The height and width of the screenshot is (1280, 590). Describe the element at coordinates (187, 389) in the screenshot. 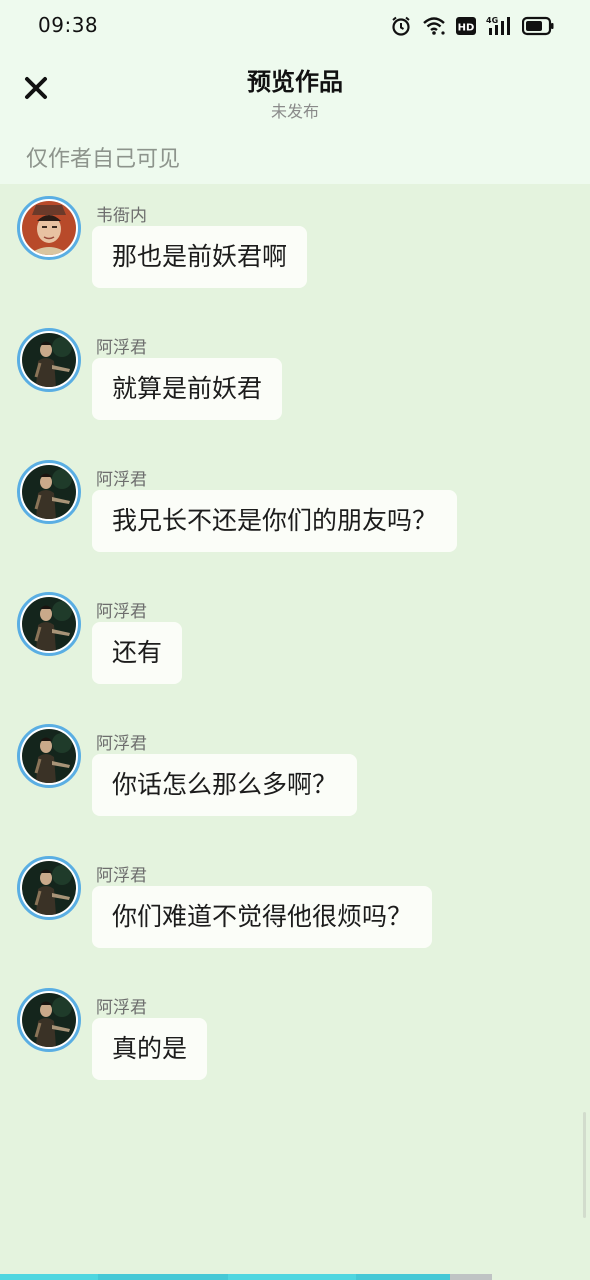

I see `message-bubble: 就算是前妖君` at that location.